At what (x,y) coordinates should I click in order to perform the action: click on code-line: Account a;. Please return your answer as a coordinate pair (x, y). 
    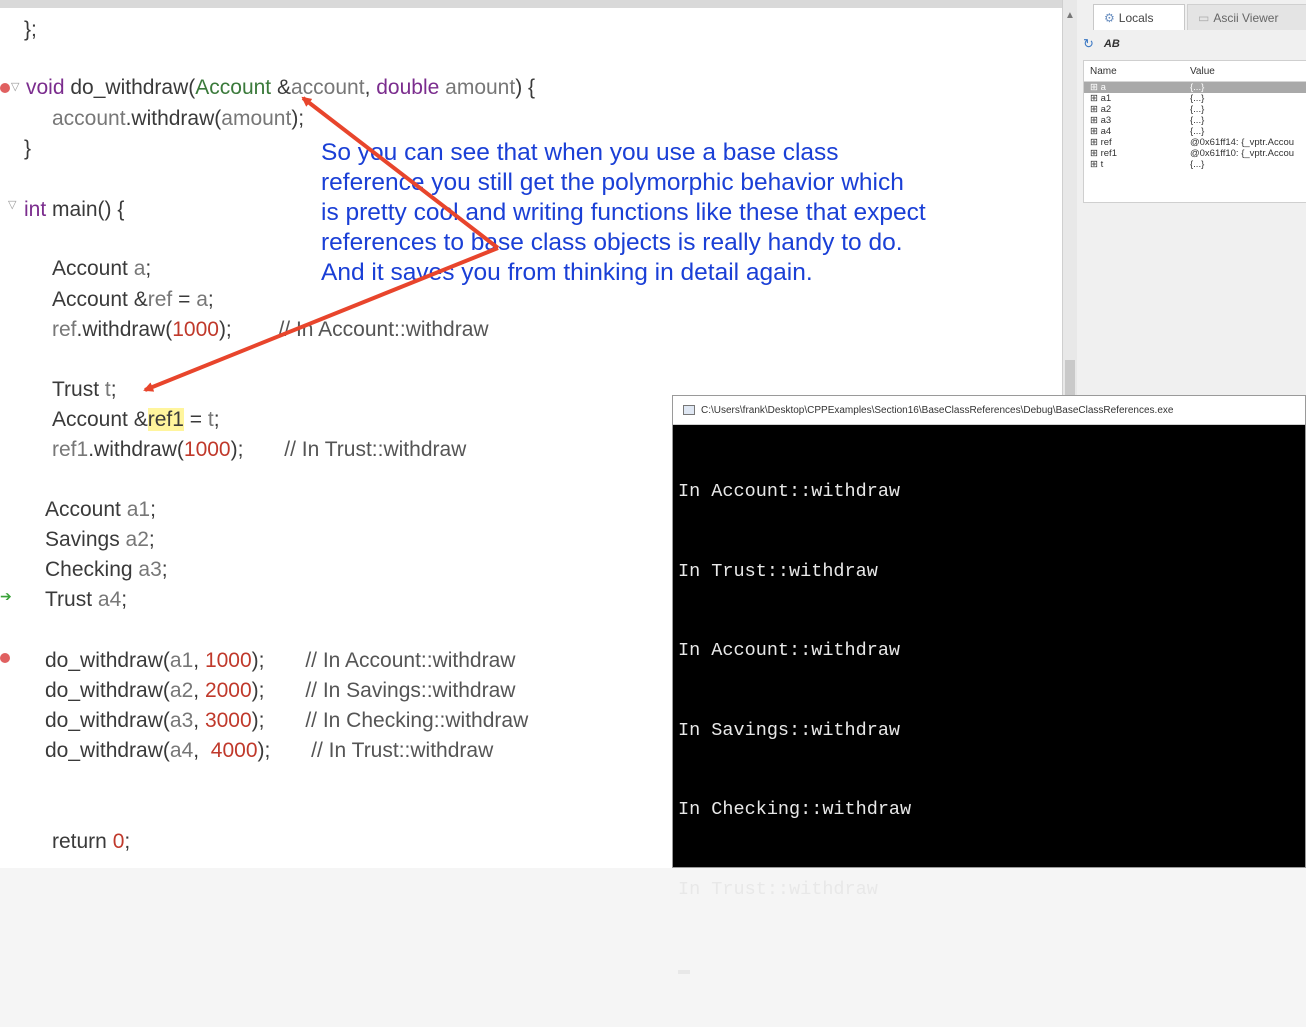
    Looking at the image, I should click on (101, 269).